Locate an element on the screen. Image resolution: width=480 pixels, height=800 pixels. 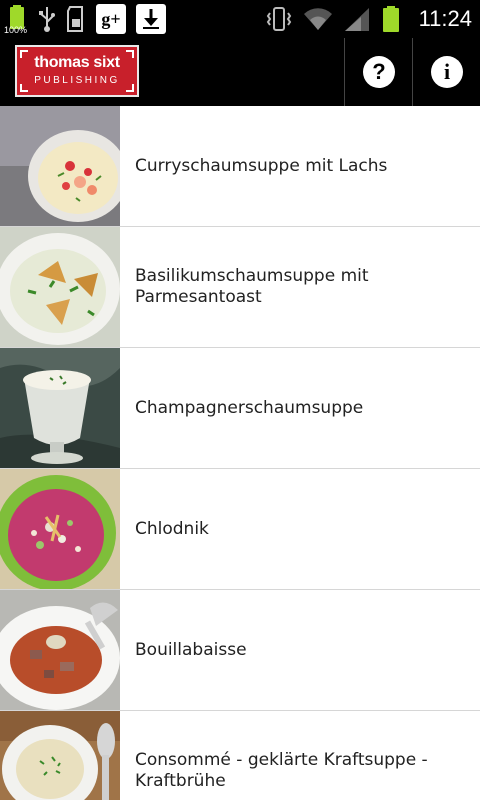
recipe-title: Bouillabaisse is located at coordinates (191, 649).